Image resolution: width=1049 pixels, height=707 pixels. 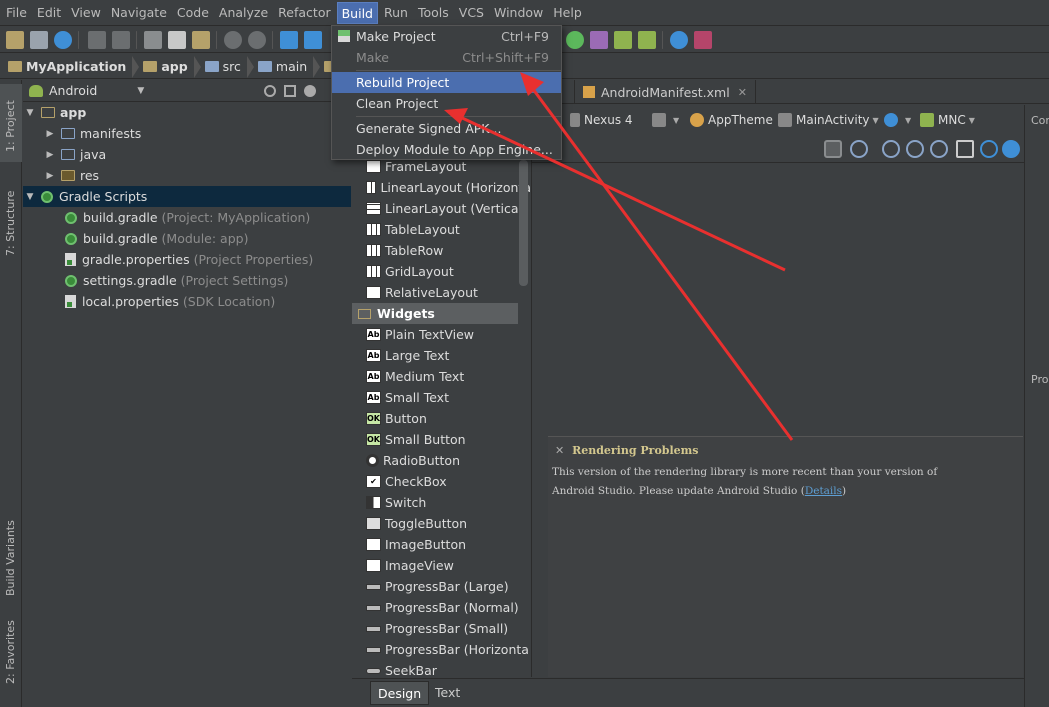 What do you see at coordinates (623, 40) in the screenshot?
I see `sdk-manager-icon` at bounding box center [623, 40].